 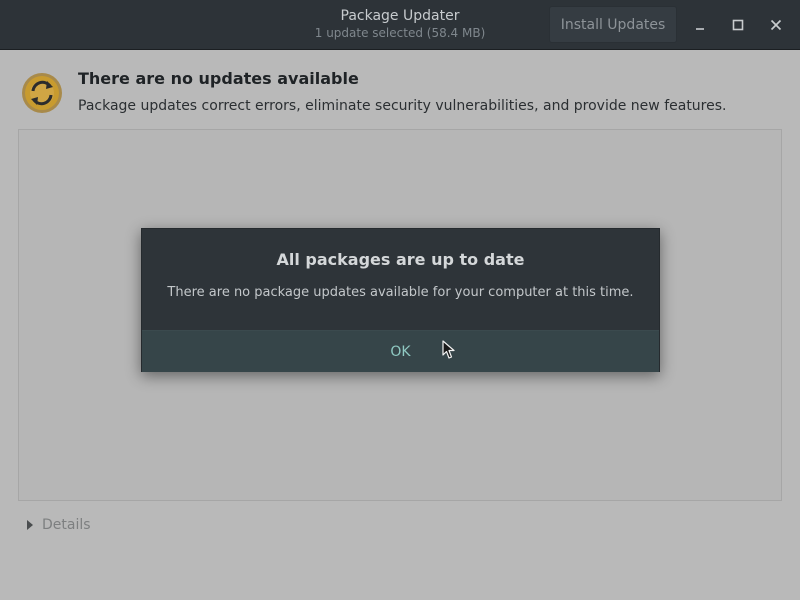 What do you see at coordinates (400, 33) in the screenshot?
I see `window-subtitle: 1 update selected (58.4 MB)` at bounding box center [400, 33].